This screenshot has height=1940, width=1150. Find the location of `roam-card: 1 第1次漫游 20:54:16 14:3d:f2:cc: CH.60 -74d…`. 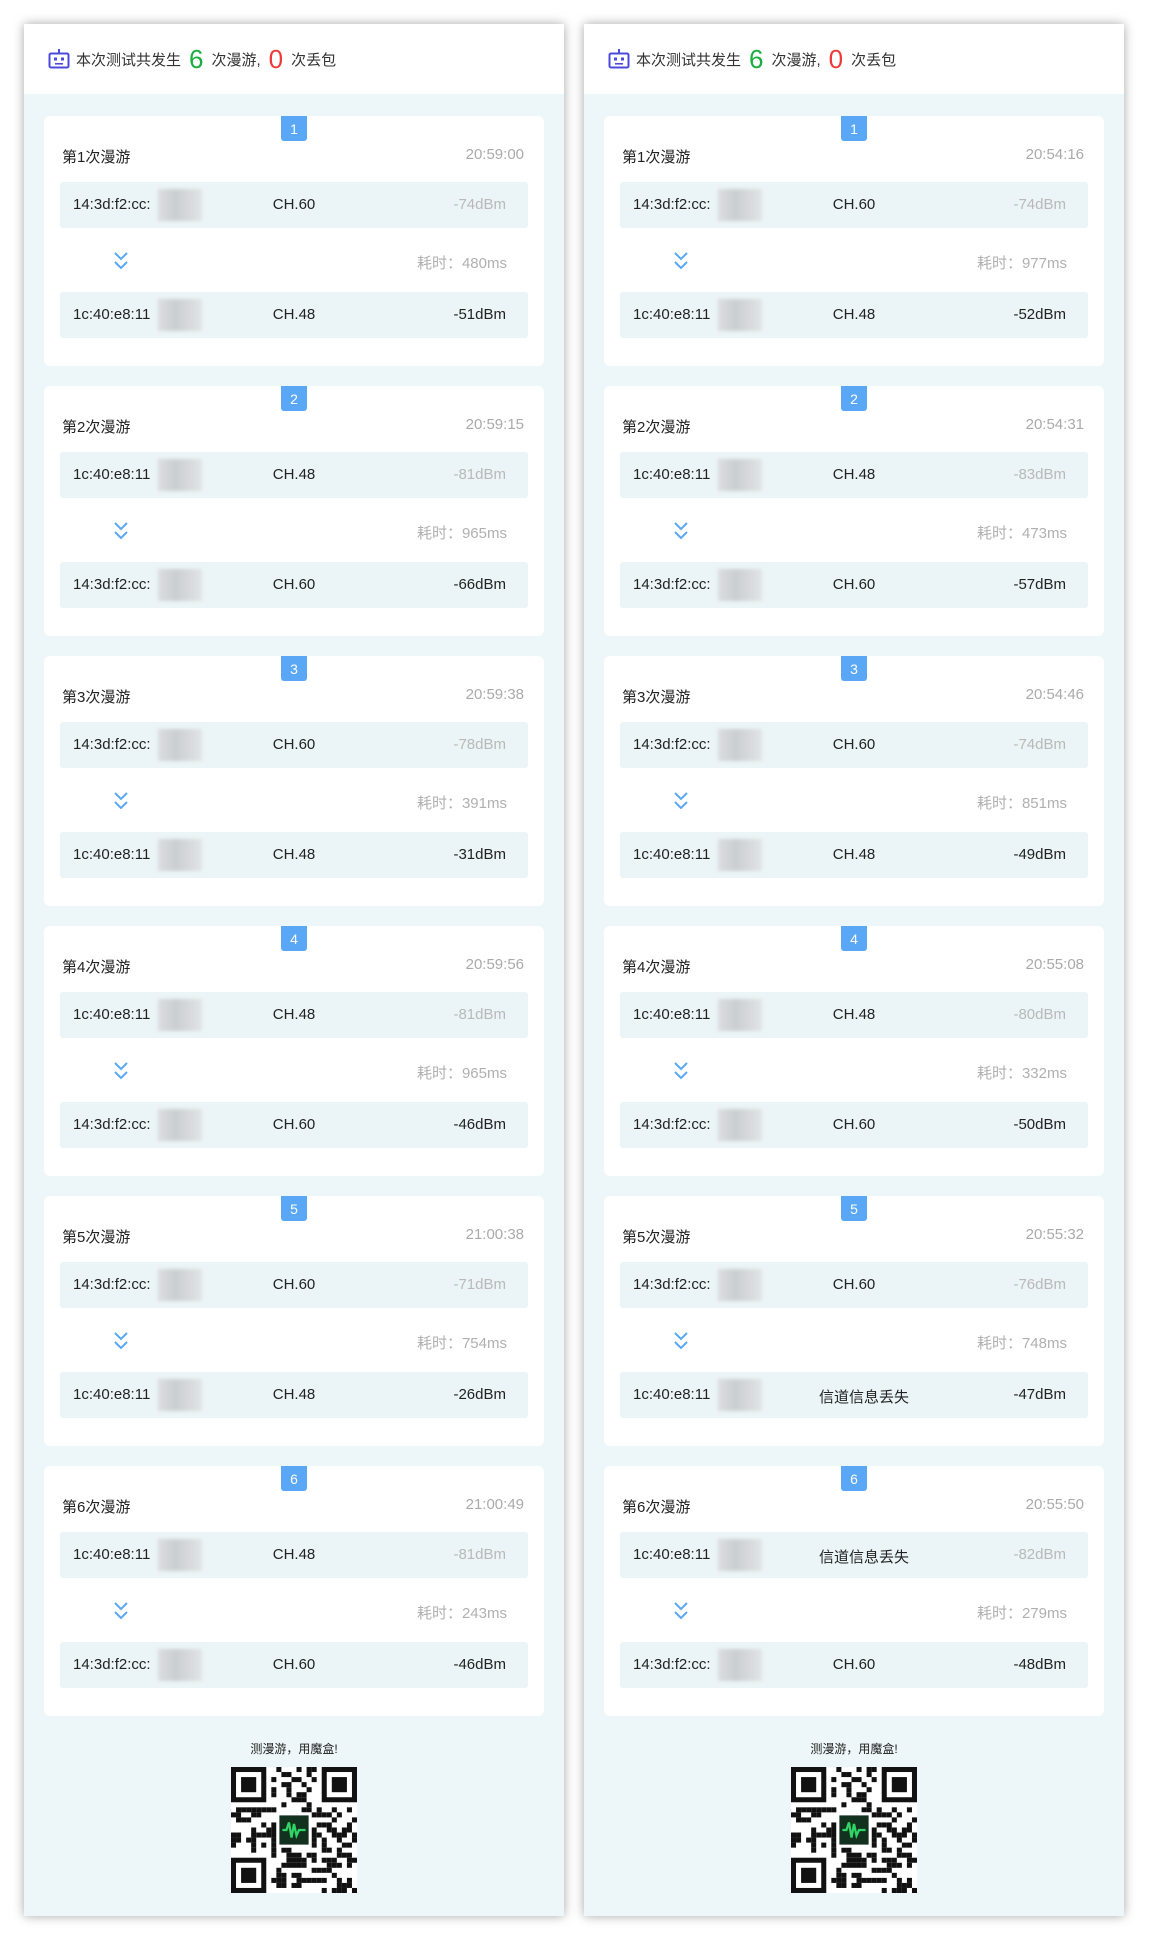

roam-card: 1 第1次漫游 20:54:16 14:3d:f2:cc: CH.60 -74d… is located at coordinates (854, 241).